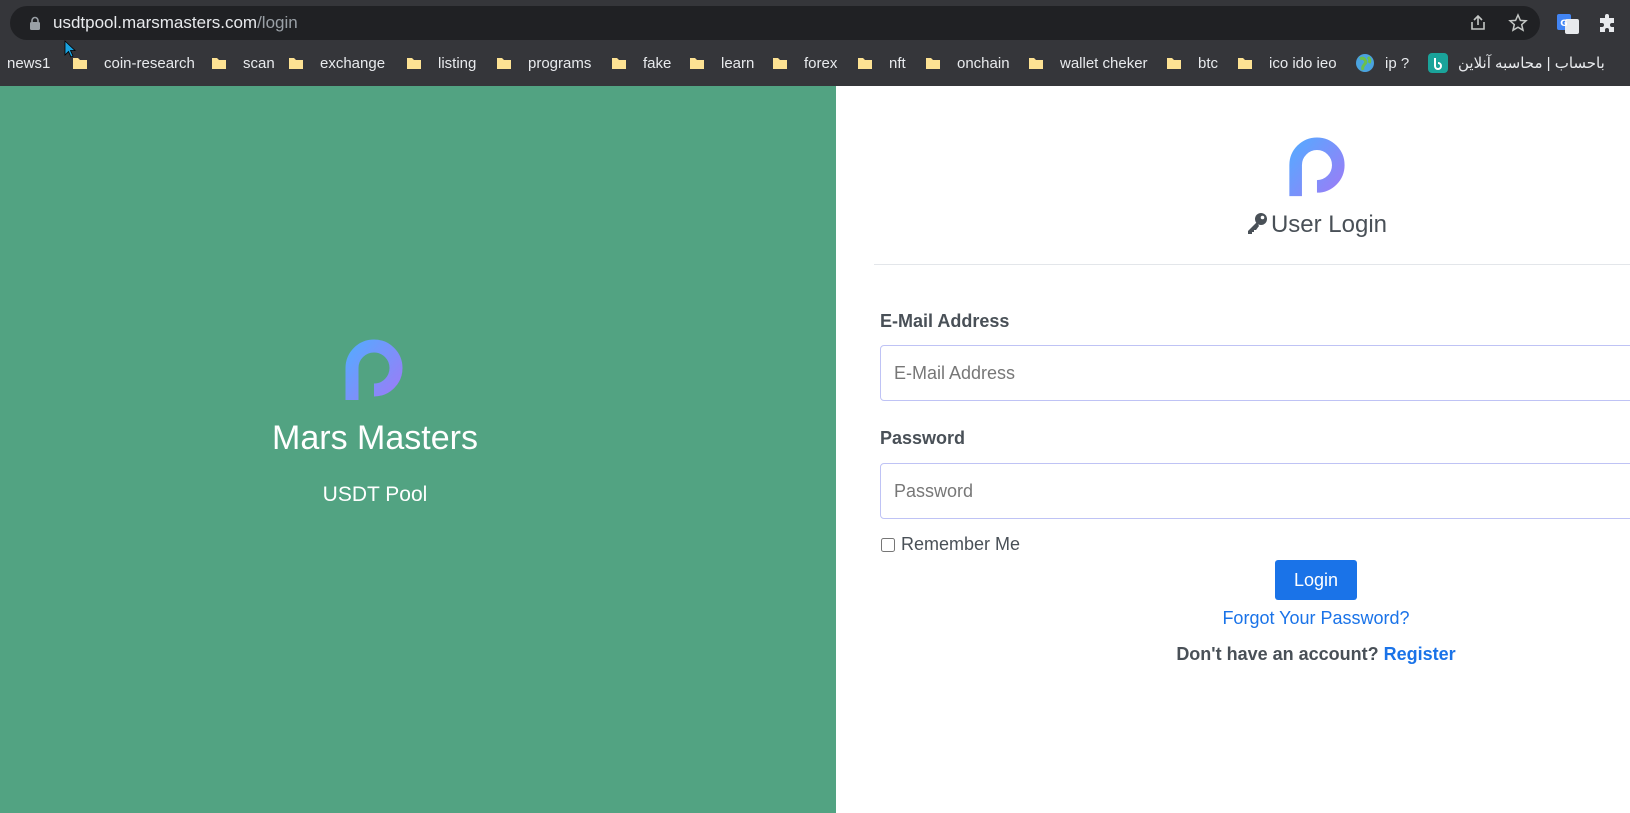 The height and width of the screenshot is (813, 1630). Describe the element at coordinates (775, 23) in the screenshot. I see `address-bar: usdtpool.marsmasters.com/login` at that location.